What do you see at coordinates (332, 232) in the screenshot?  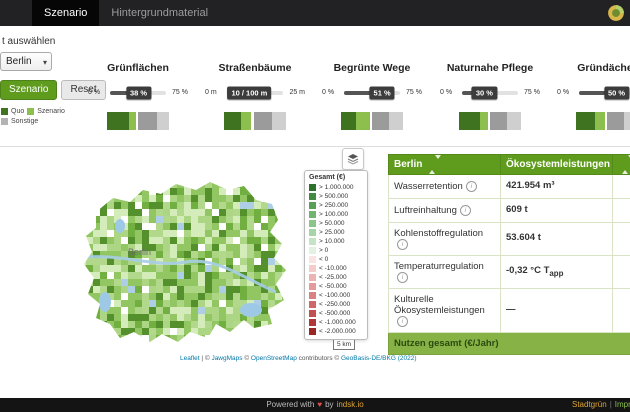 I see `legend-label: > 25.000` at bounding box center [332, 232].